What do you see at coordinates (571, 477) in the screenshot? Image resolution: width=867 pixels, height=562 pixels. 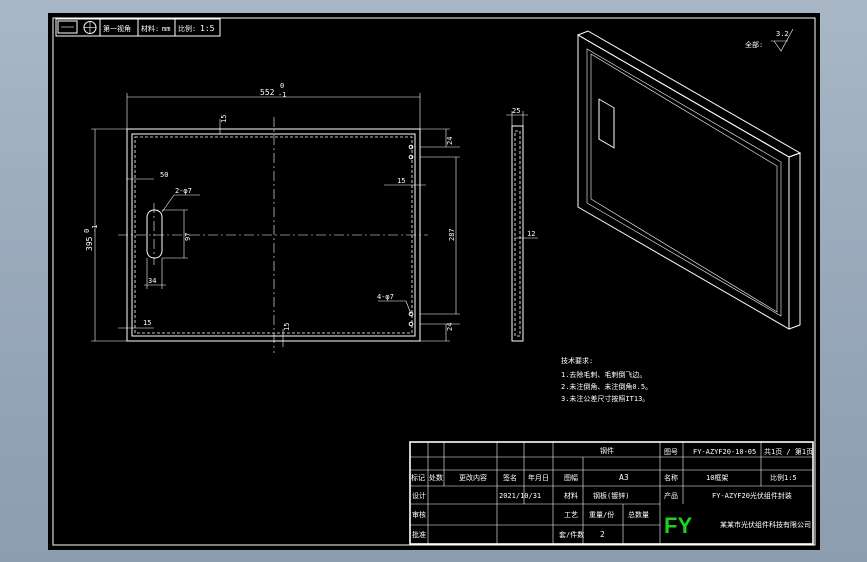 I see `tb-size-label: 图幅` at bounding box center [571, 477].